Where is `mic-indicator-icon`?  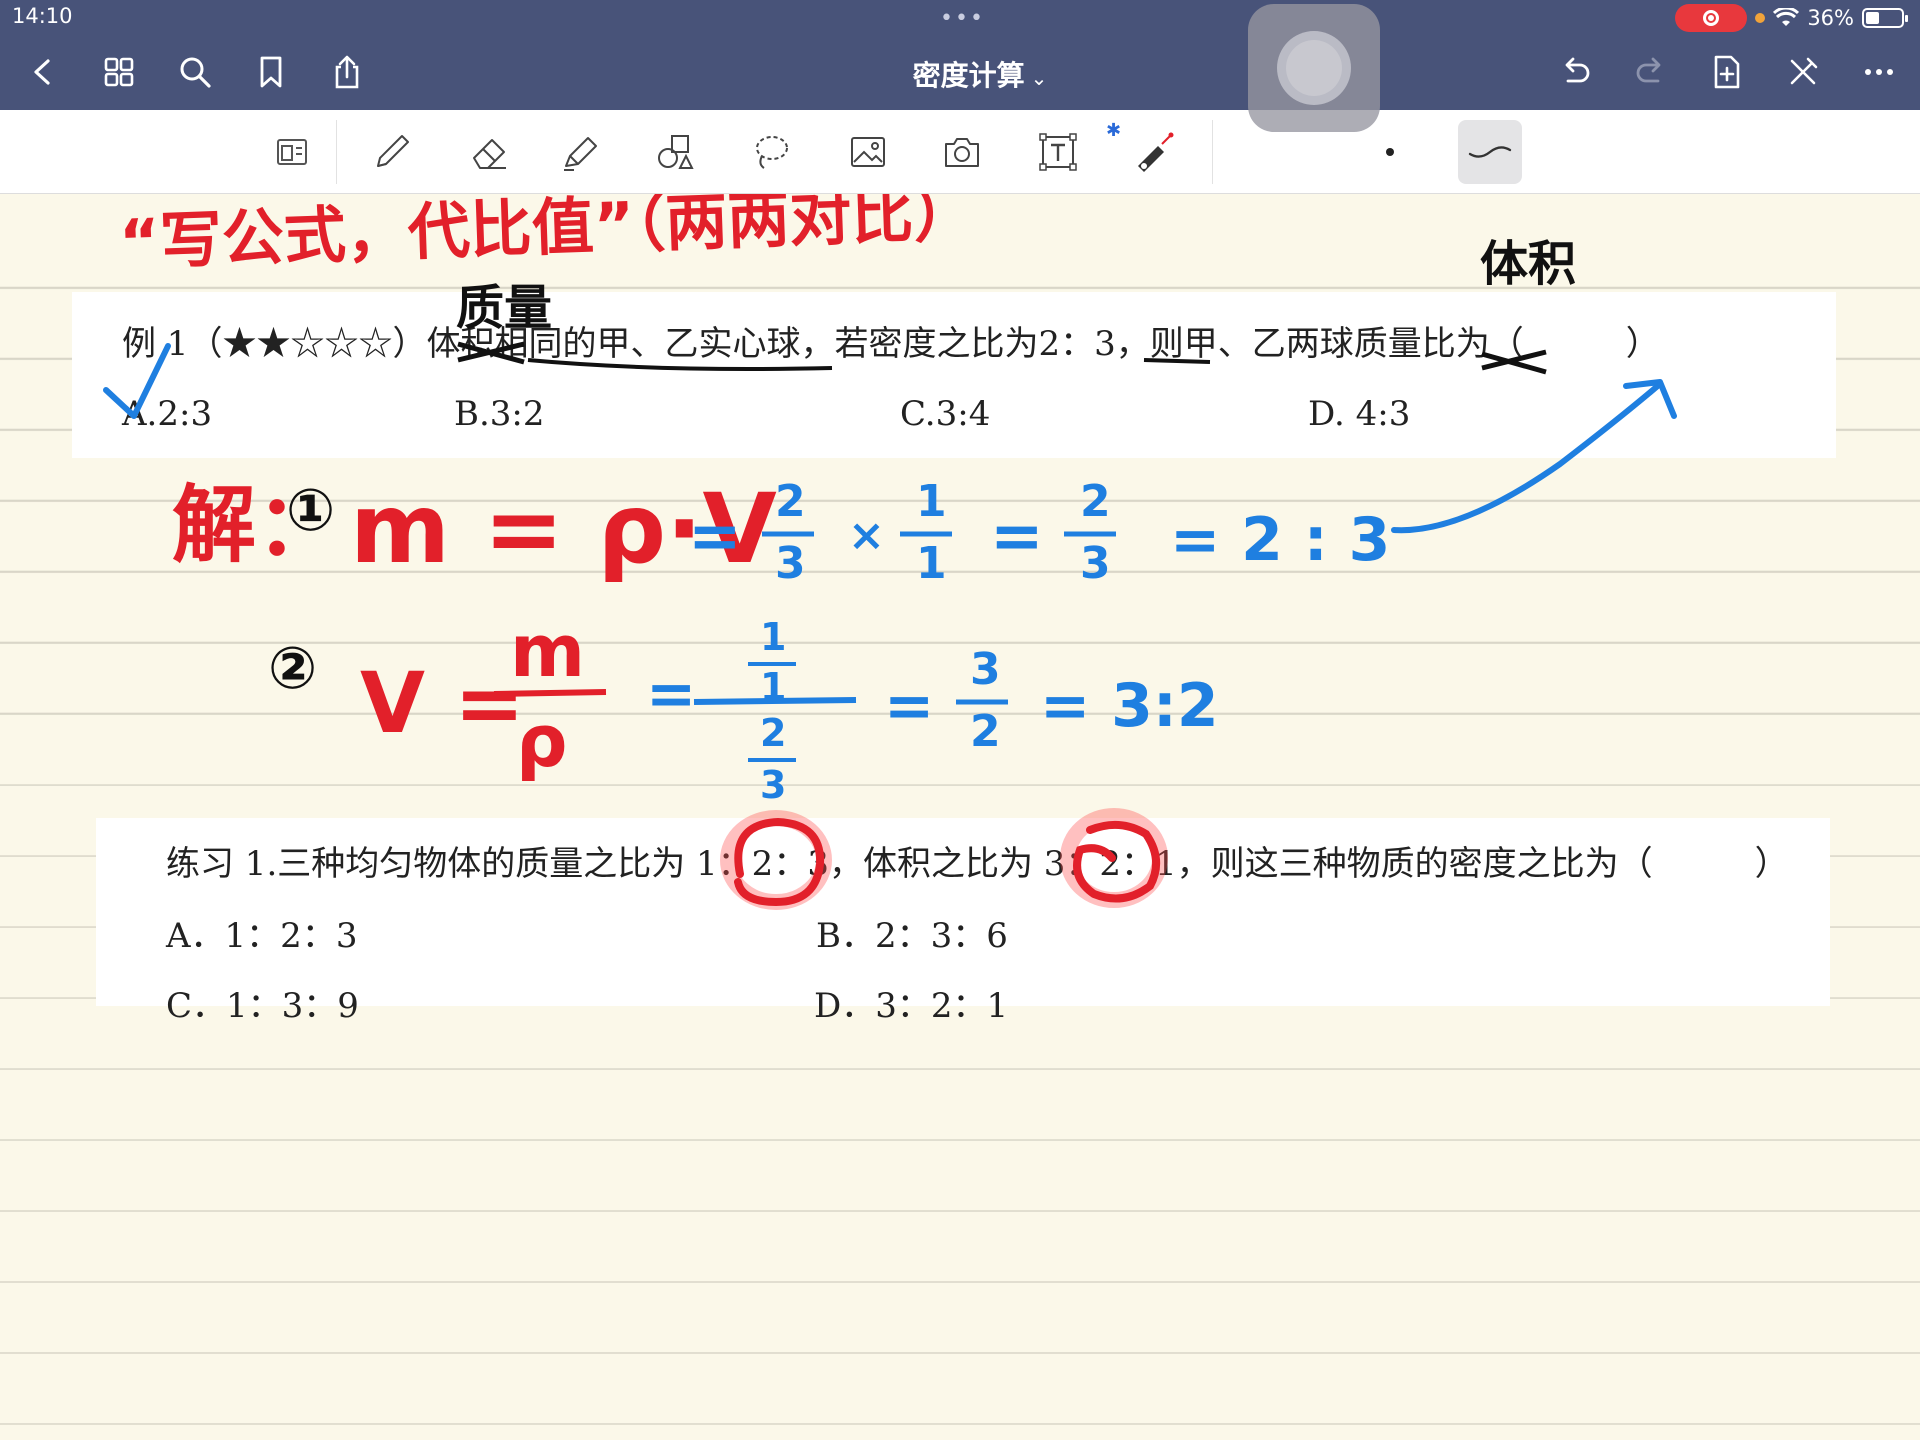
mic-indicator-icon is located at coordinates (1760, 18).